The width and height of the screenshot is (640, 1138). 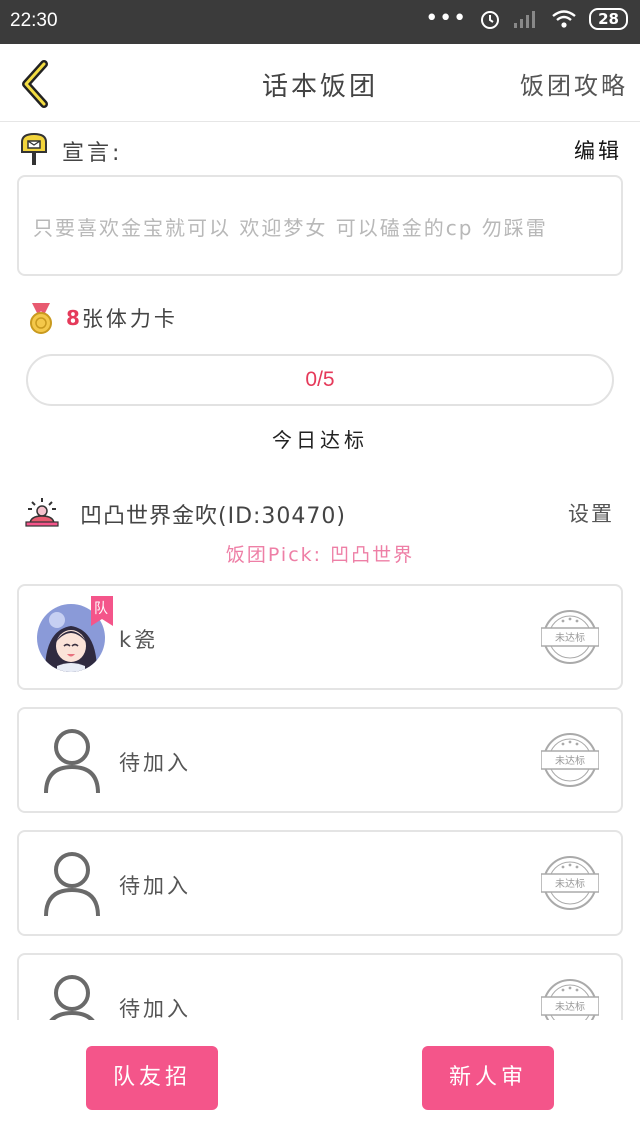 I want to click on status-icons: ••• 28, so click(x=526, y=19).